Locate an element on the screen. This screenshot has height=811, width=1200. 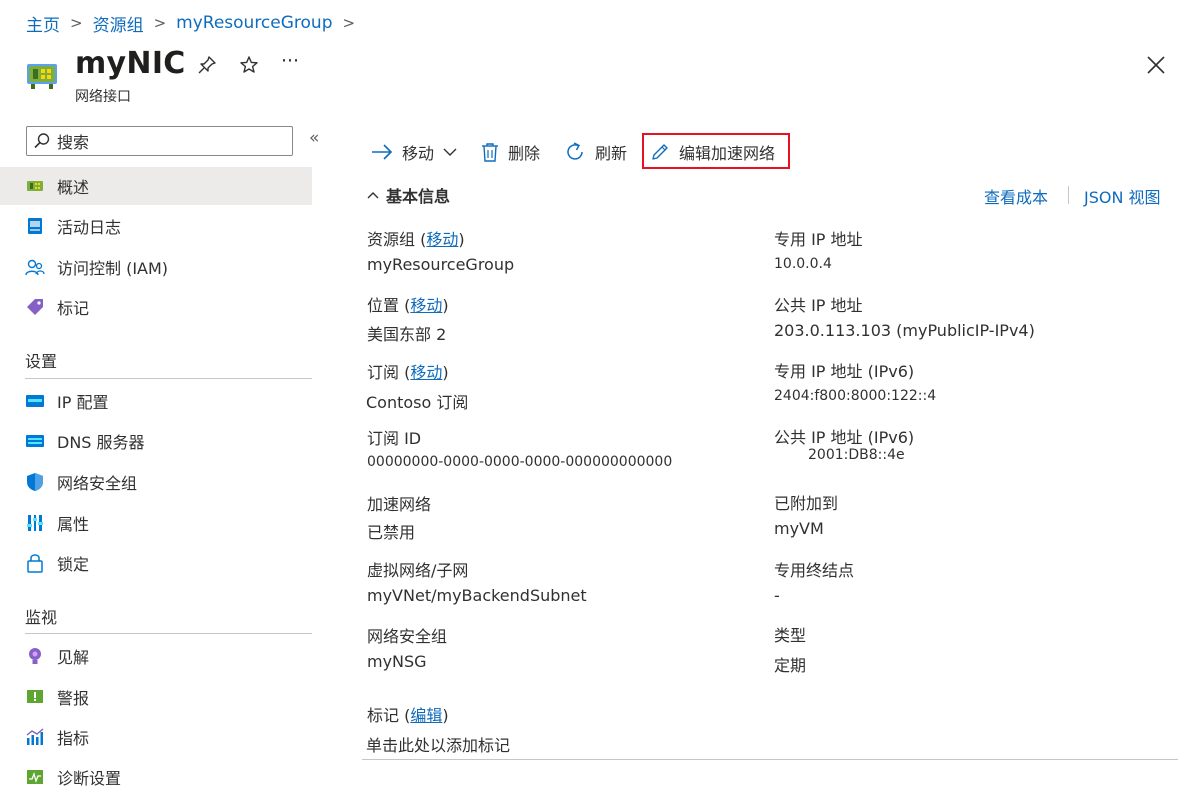
sidebar-item-label: 概述 is located at coordinates (73, 187).